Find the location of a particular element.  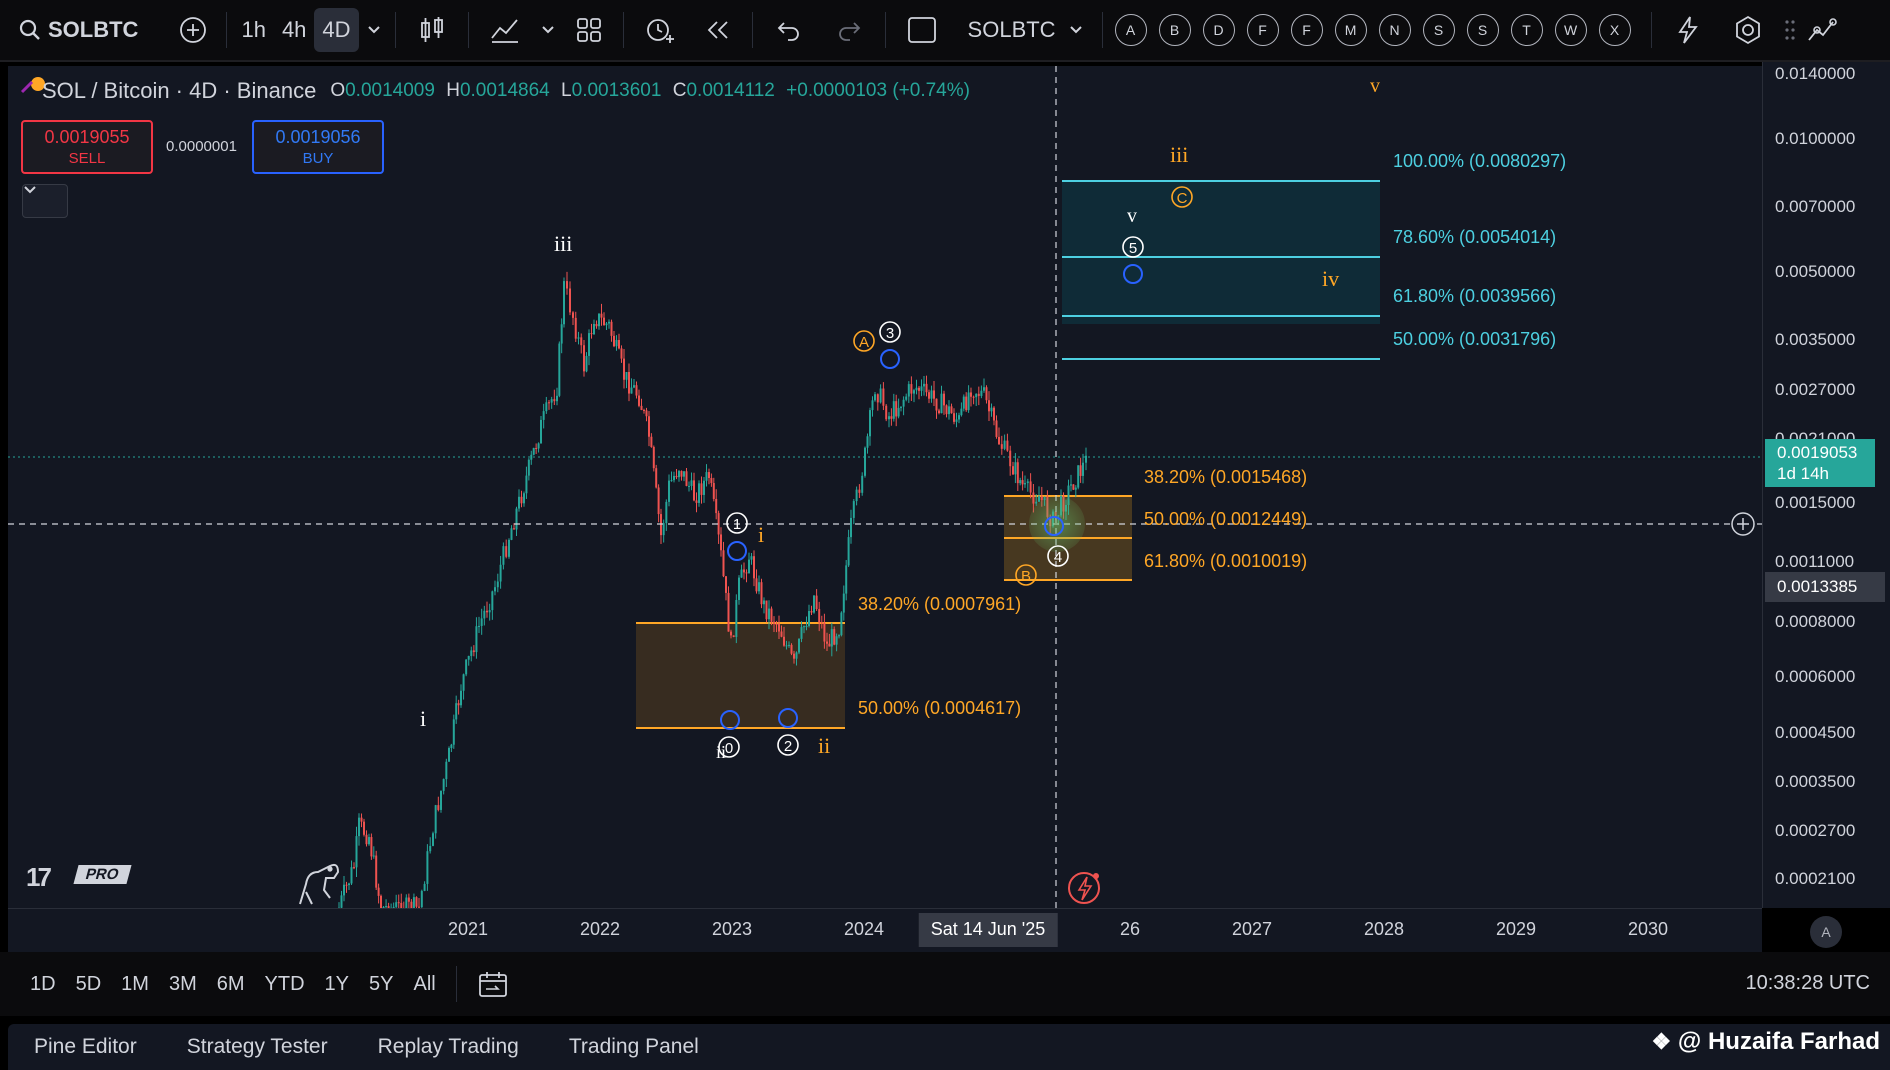

svg-text: B is located at coordinates (1026, 576).